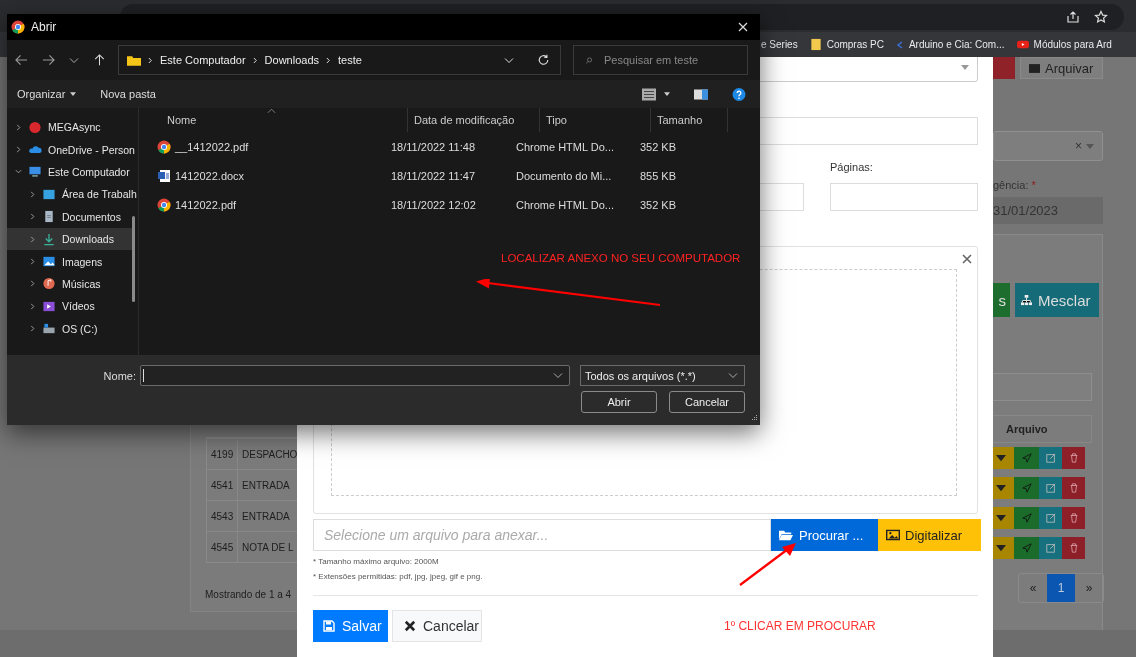  What do you see at coordinates (660, 60) in the screenshot?
I see `search-field: Pesquisar em teste` at bounding box center [660, 60].